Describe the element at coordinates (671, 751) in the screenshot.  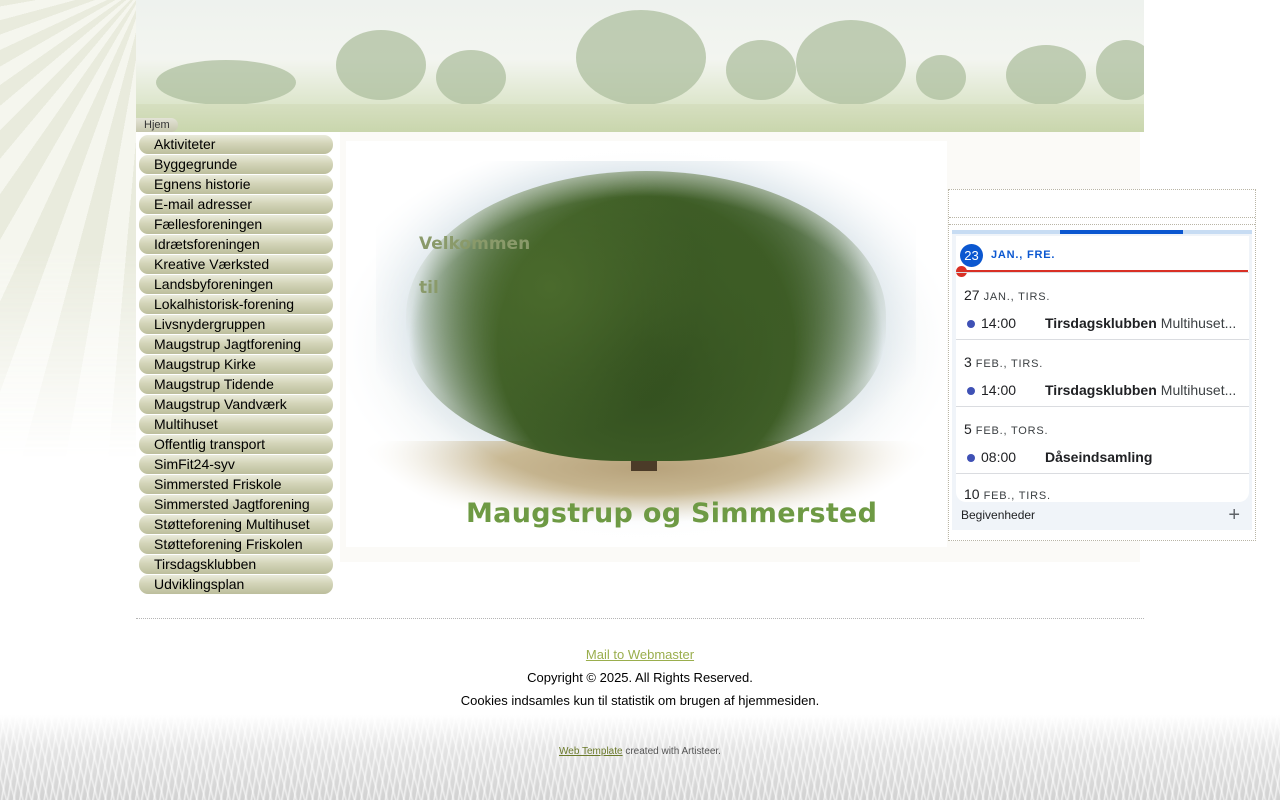
I see `credits-text: created with Artisteer.` at that location.